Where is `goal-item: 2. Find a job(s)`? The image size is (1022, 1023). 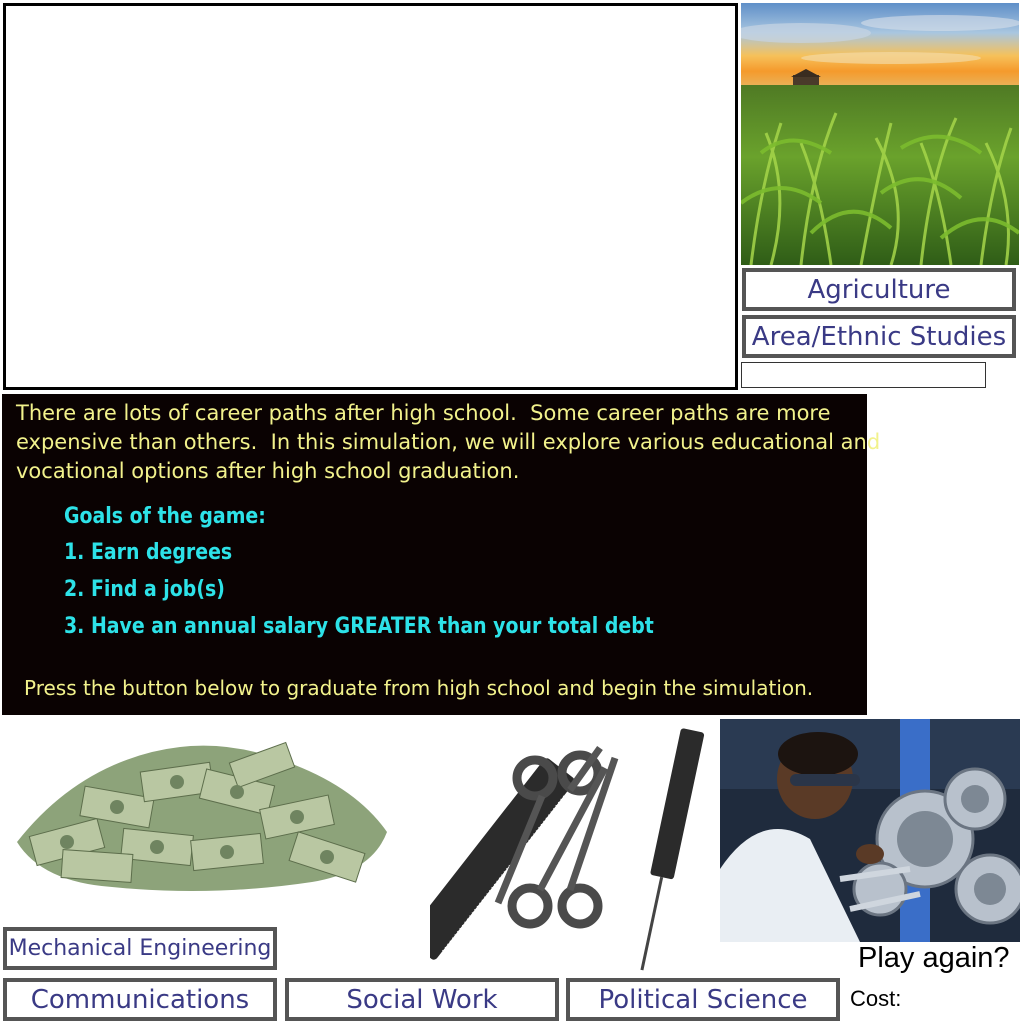 goal-item: 2. Find a job(s) is located at coordinates (144, 589).